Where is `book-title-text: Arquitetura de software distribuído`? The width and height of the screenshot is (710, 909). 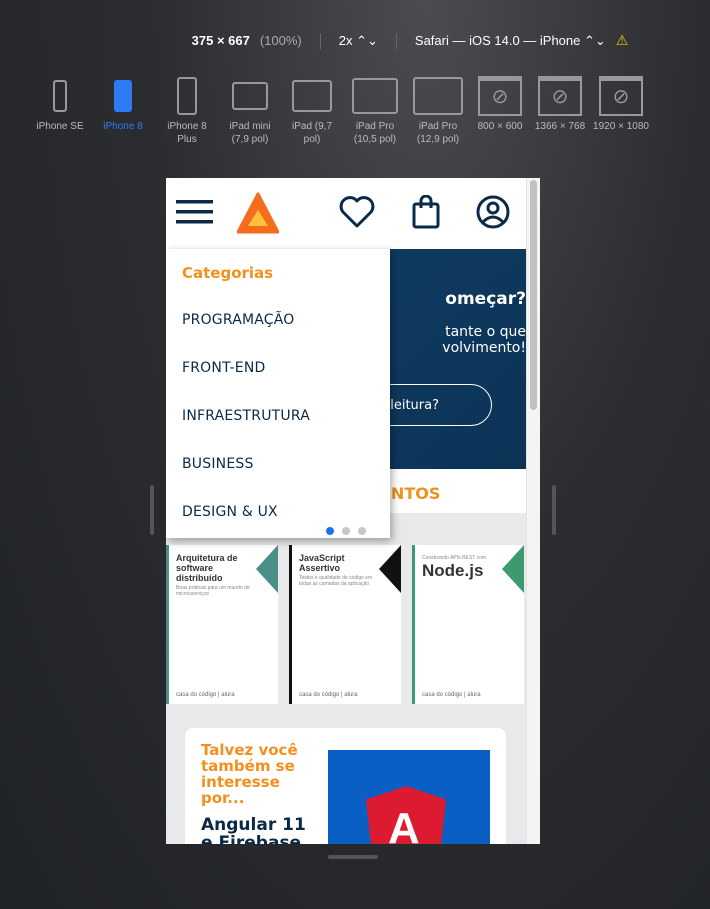
book-title-text: Arquitetura de software distribuído is located at coordinates (207, 568).